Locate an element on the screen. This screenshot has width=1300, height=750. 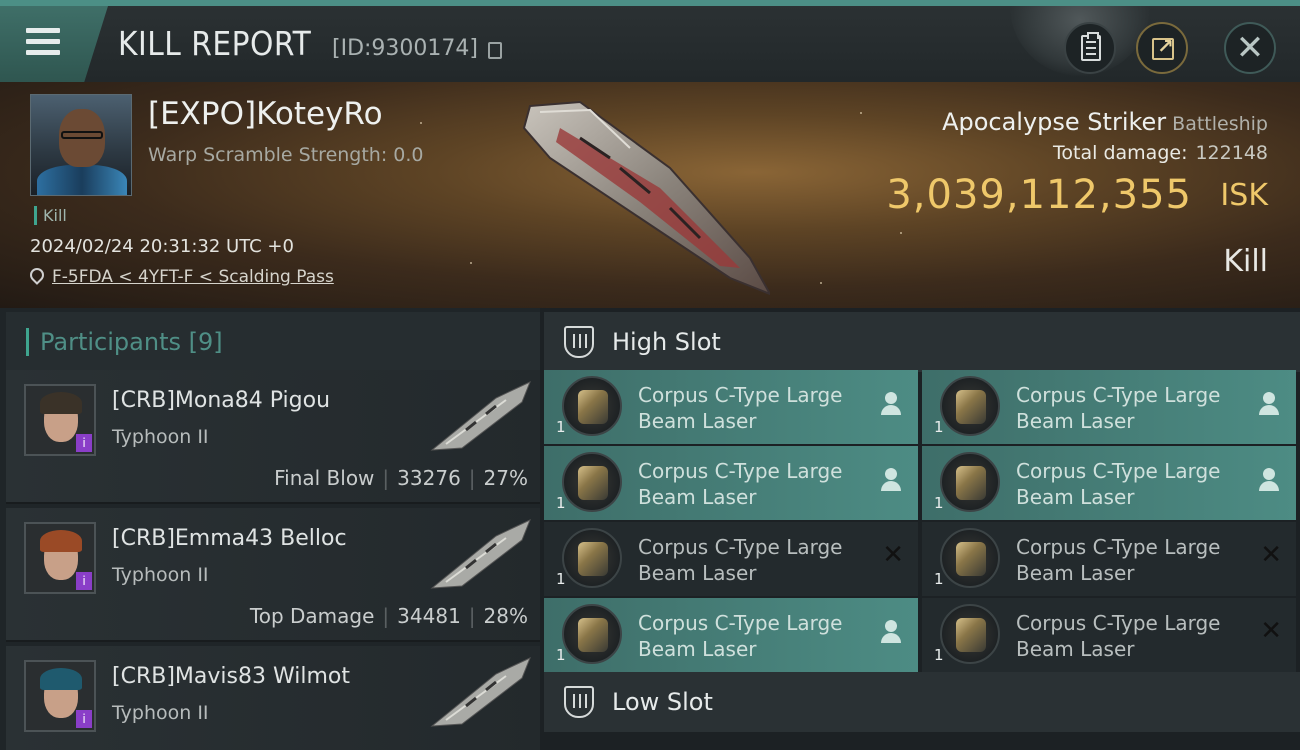
share-icon is located at coordinates (1163, 47).